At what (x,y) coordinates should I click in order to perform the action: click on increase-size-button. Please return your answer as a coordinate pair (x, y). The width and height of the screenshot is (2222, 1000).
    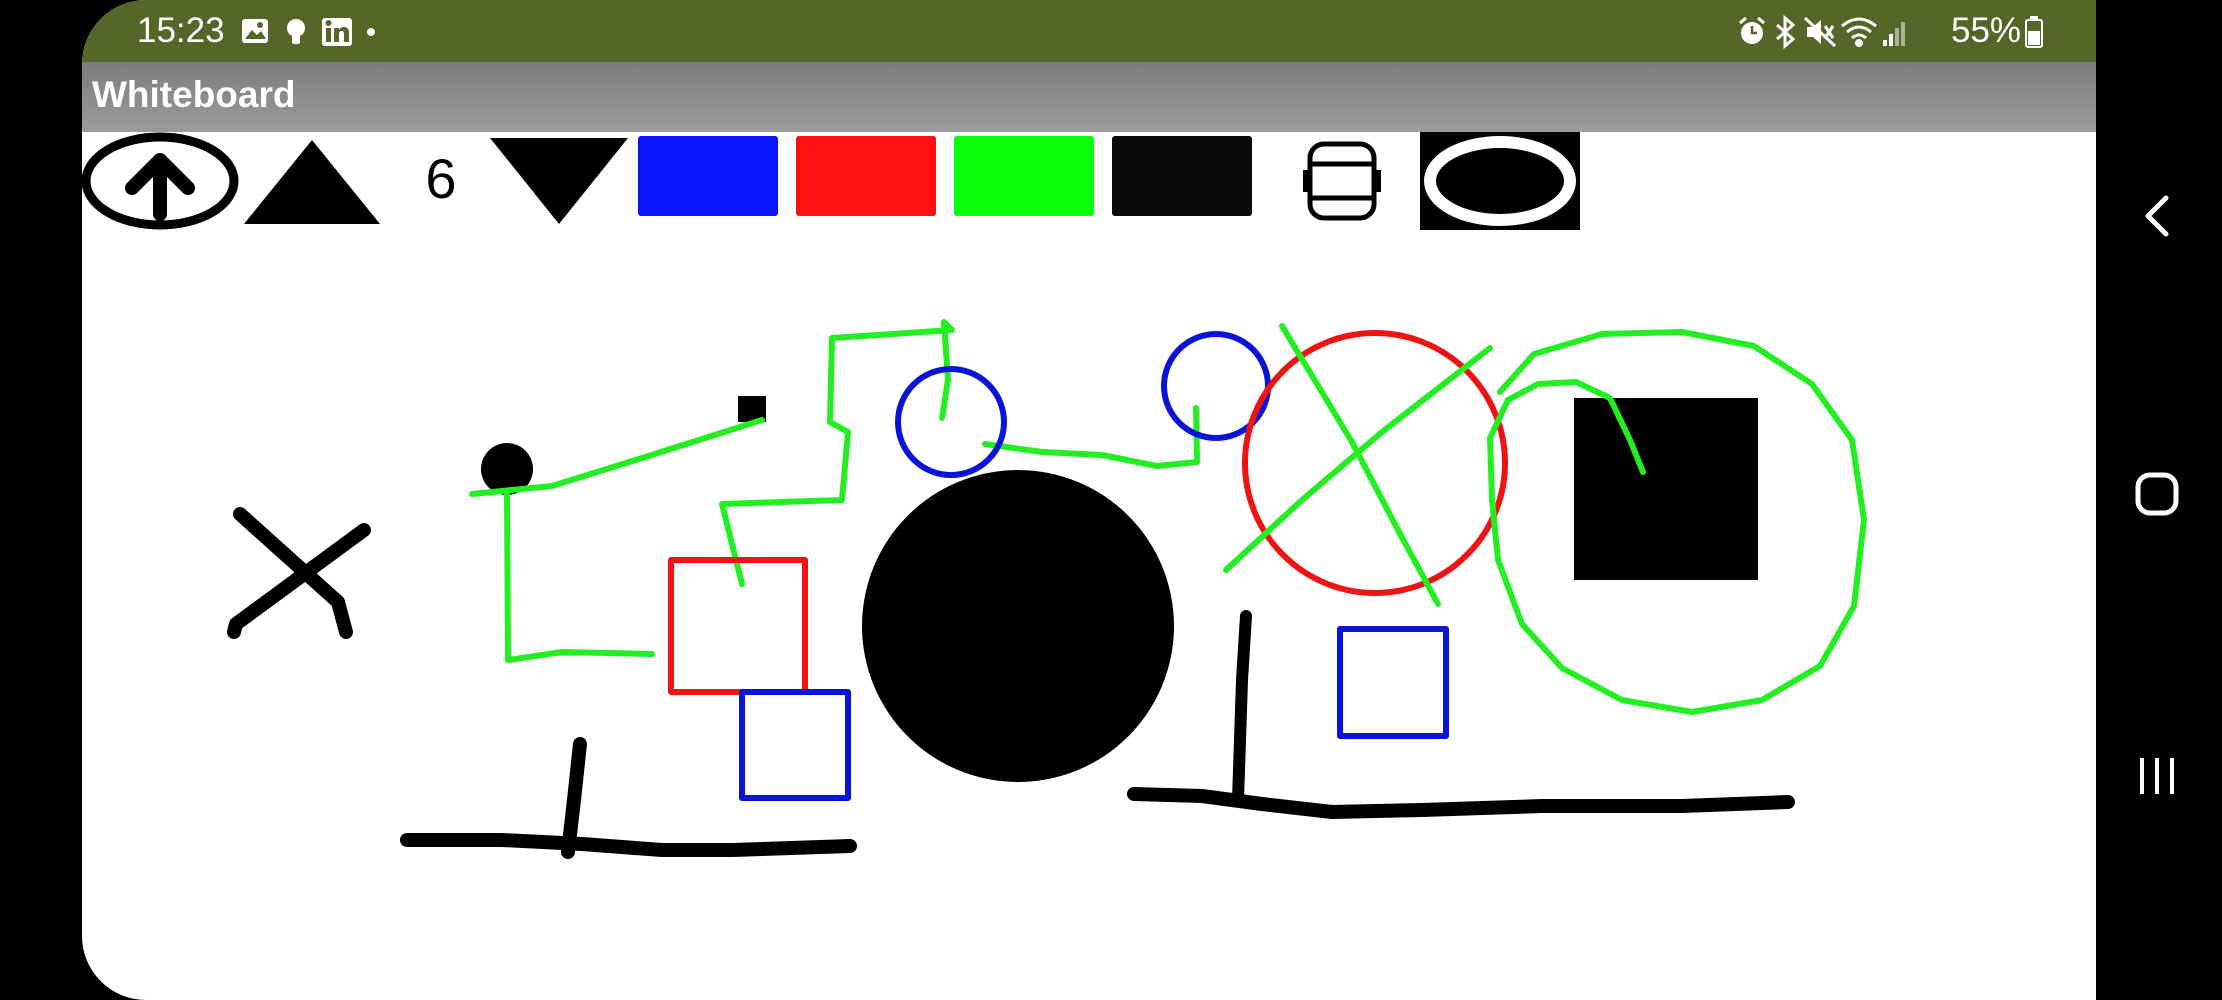
    Looking at the image, I should click on (312, 182).